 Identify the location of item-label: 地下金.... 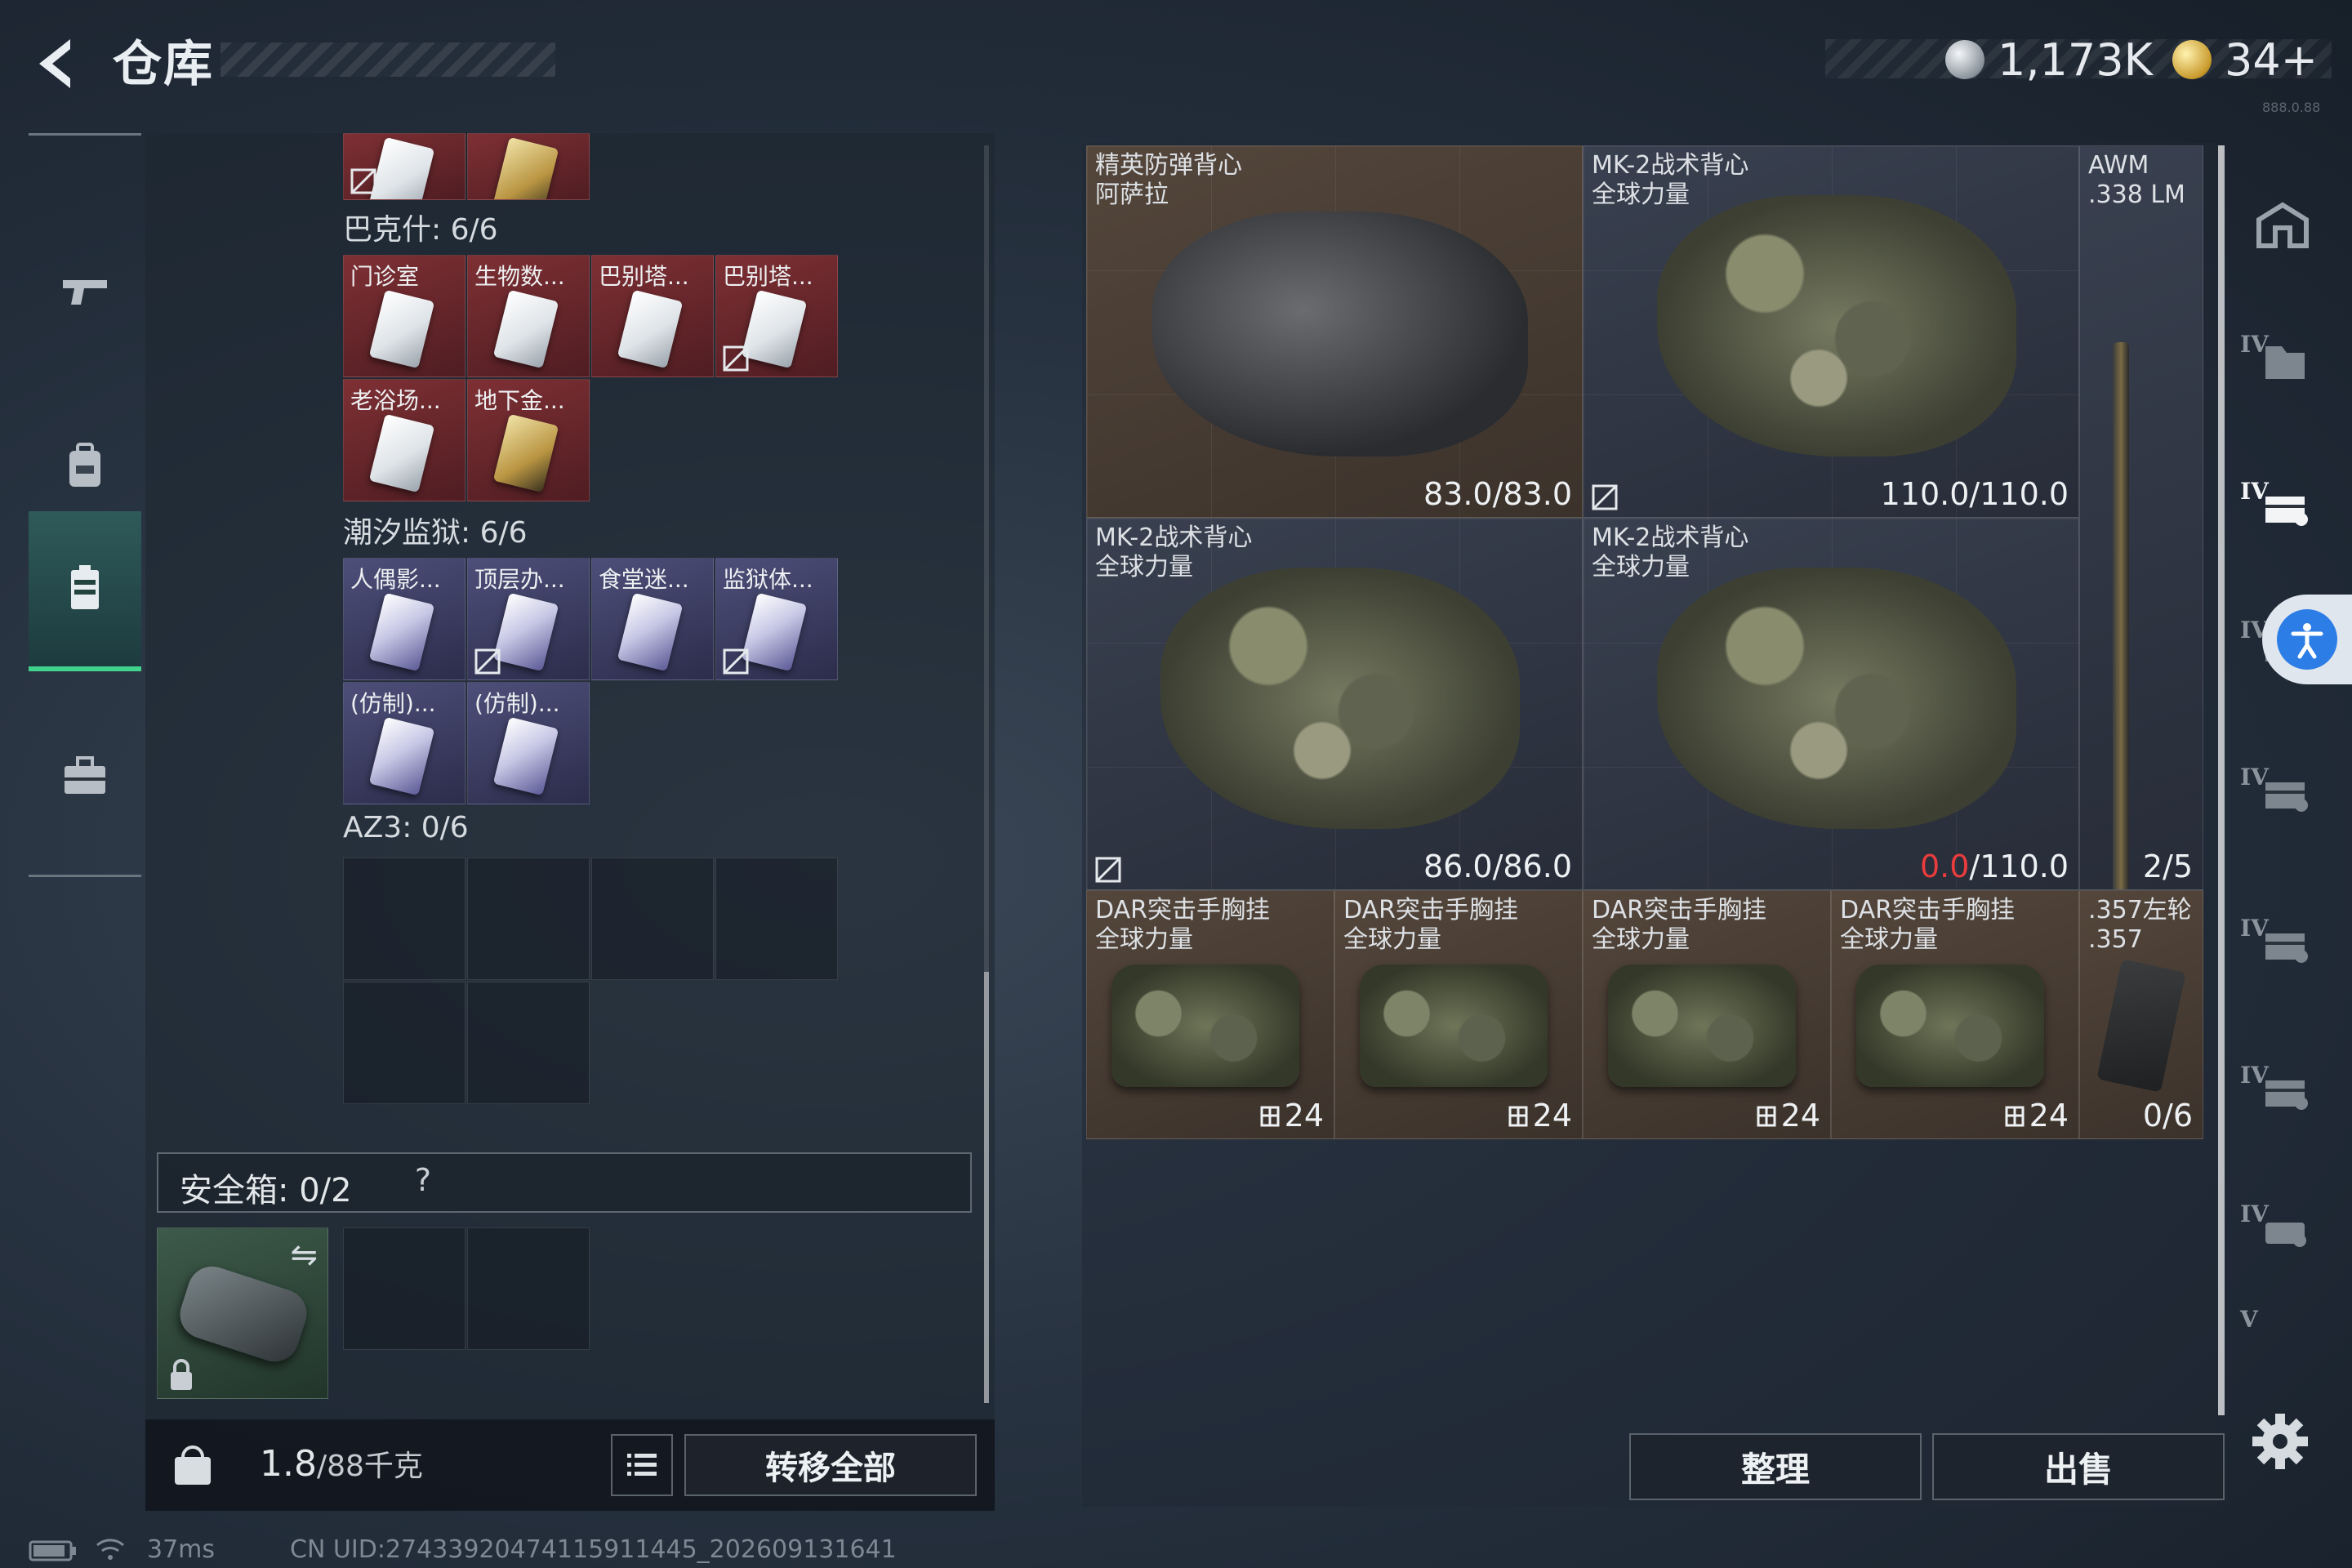
(519, 400).